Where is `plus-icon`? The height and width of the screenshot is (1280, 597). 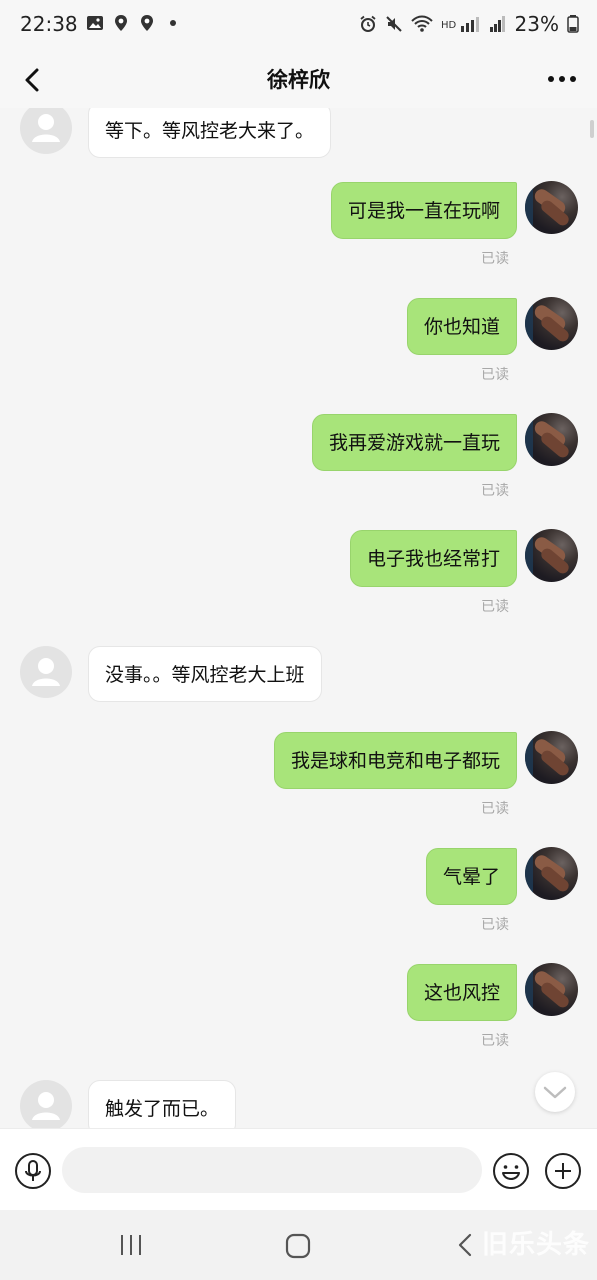
plus-icon is located at coordinates (563, 1171).